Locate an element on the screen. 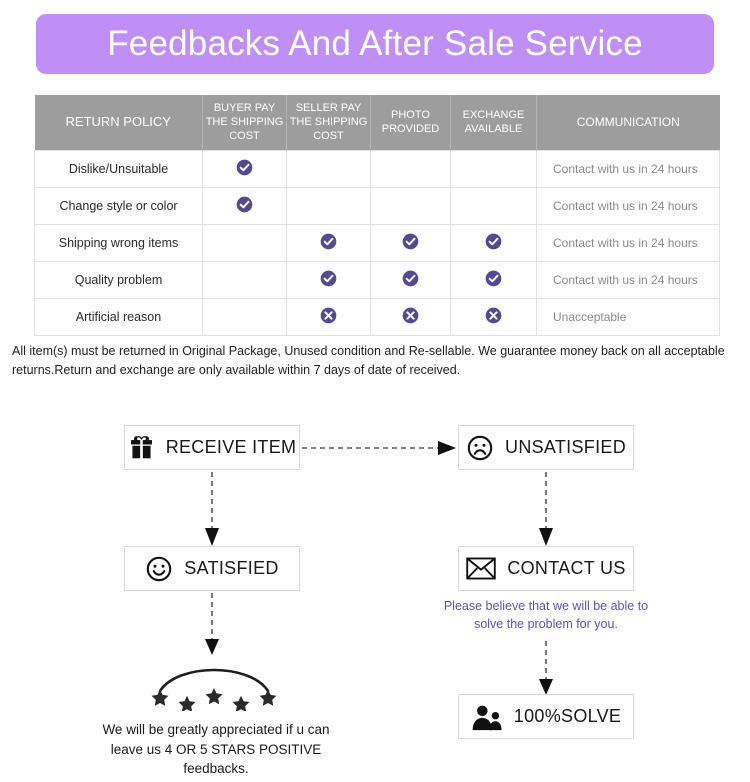  flow-node-label: CONTACT US is located at coordinates (566, 568).